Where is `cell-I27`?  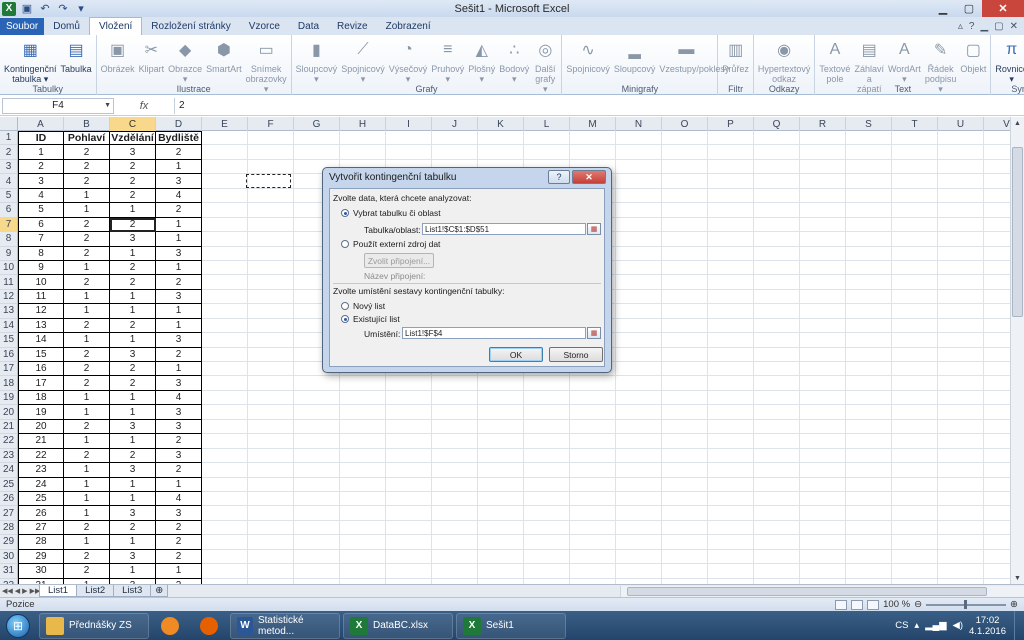 cell-I27 is located at coordinates (409, 513).